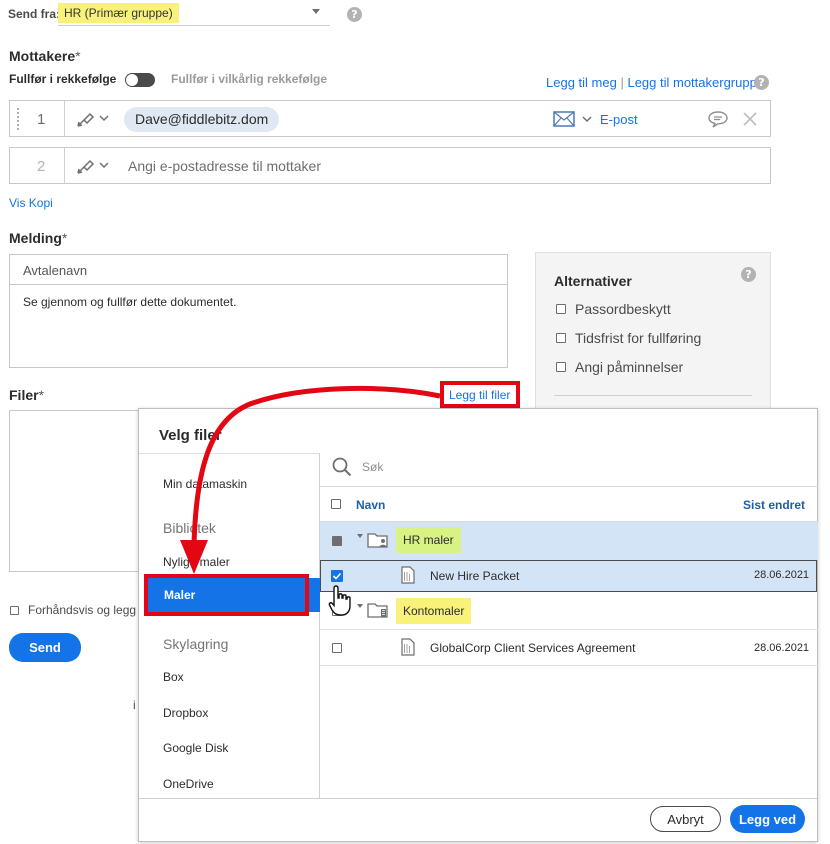 The height and width of the screenshot is (844, 830). I want to click on hand-cursor-icon, so click(339, 600).